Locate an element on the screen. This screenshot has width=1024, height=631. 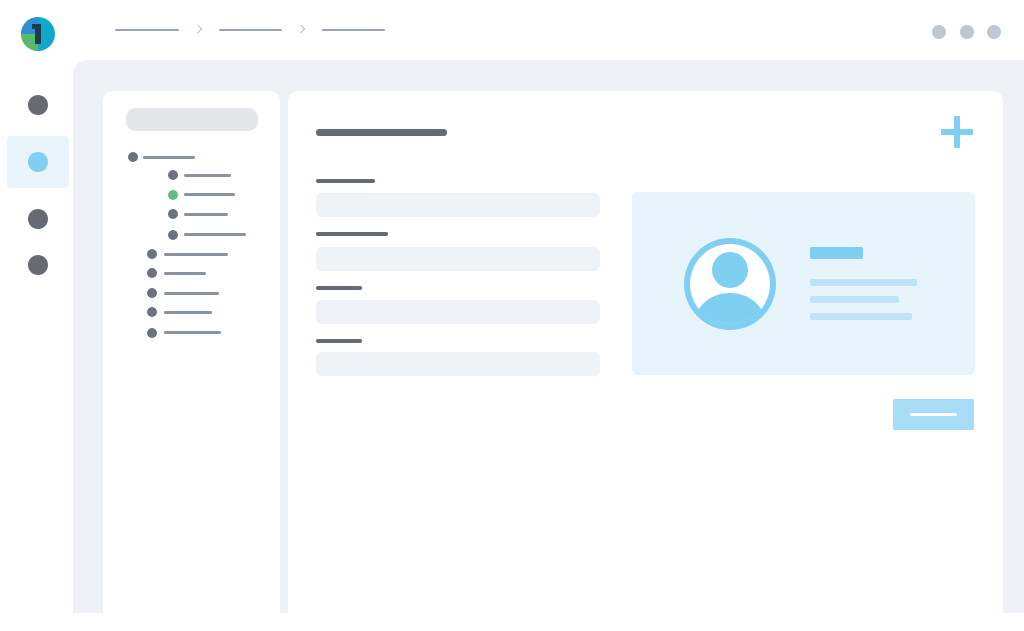
tree-node-dot-selected is located at coordinates (173, 195).